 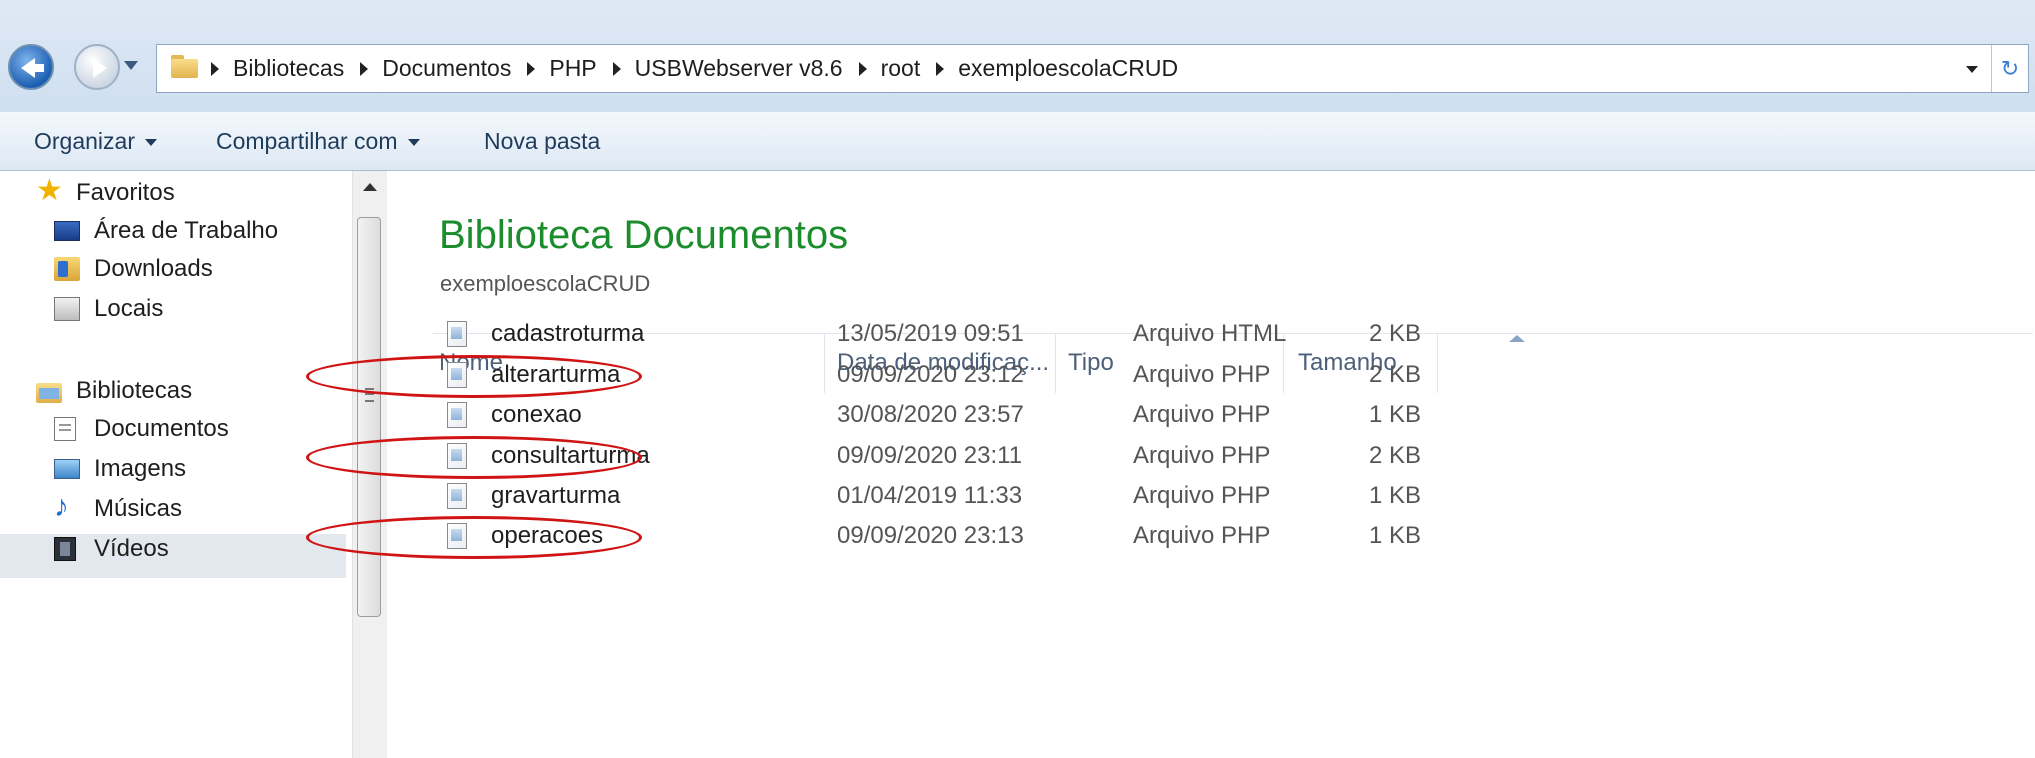 I want to click on breadcrumb-item-usbwebserver: USBWebserver v8.6, so click(x=739, y=68).